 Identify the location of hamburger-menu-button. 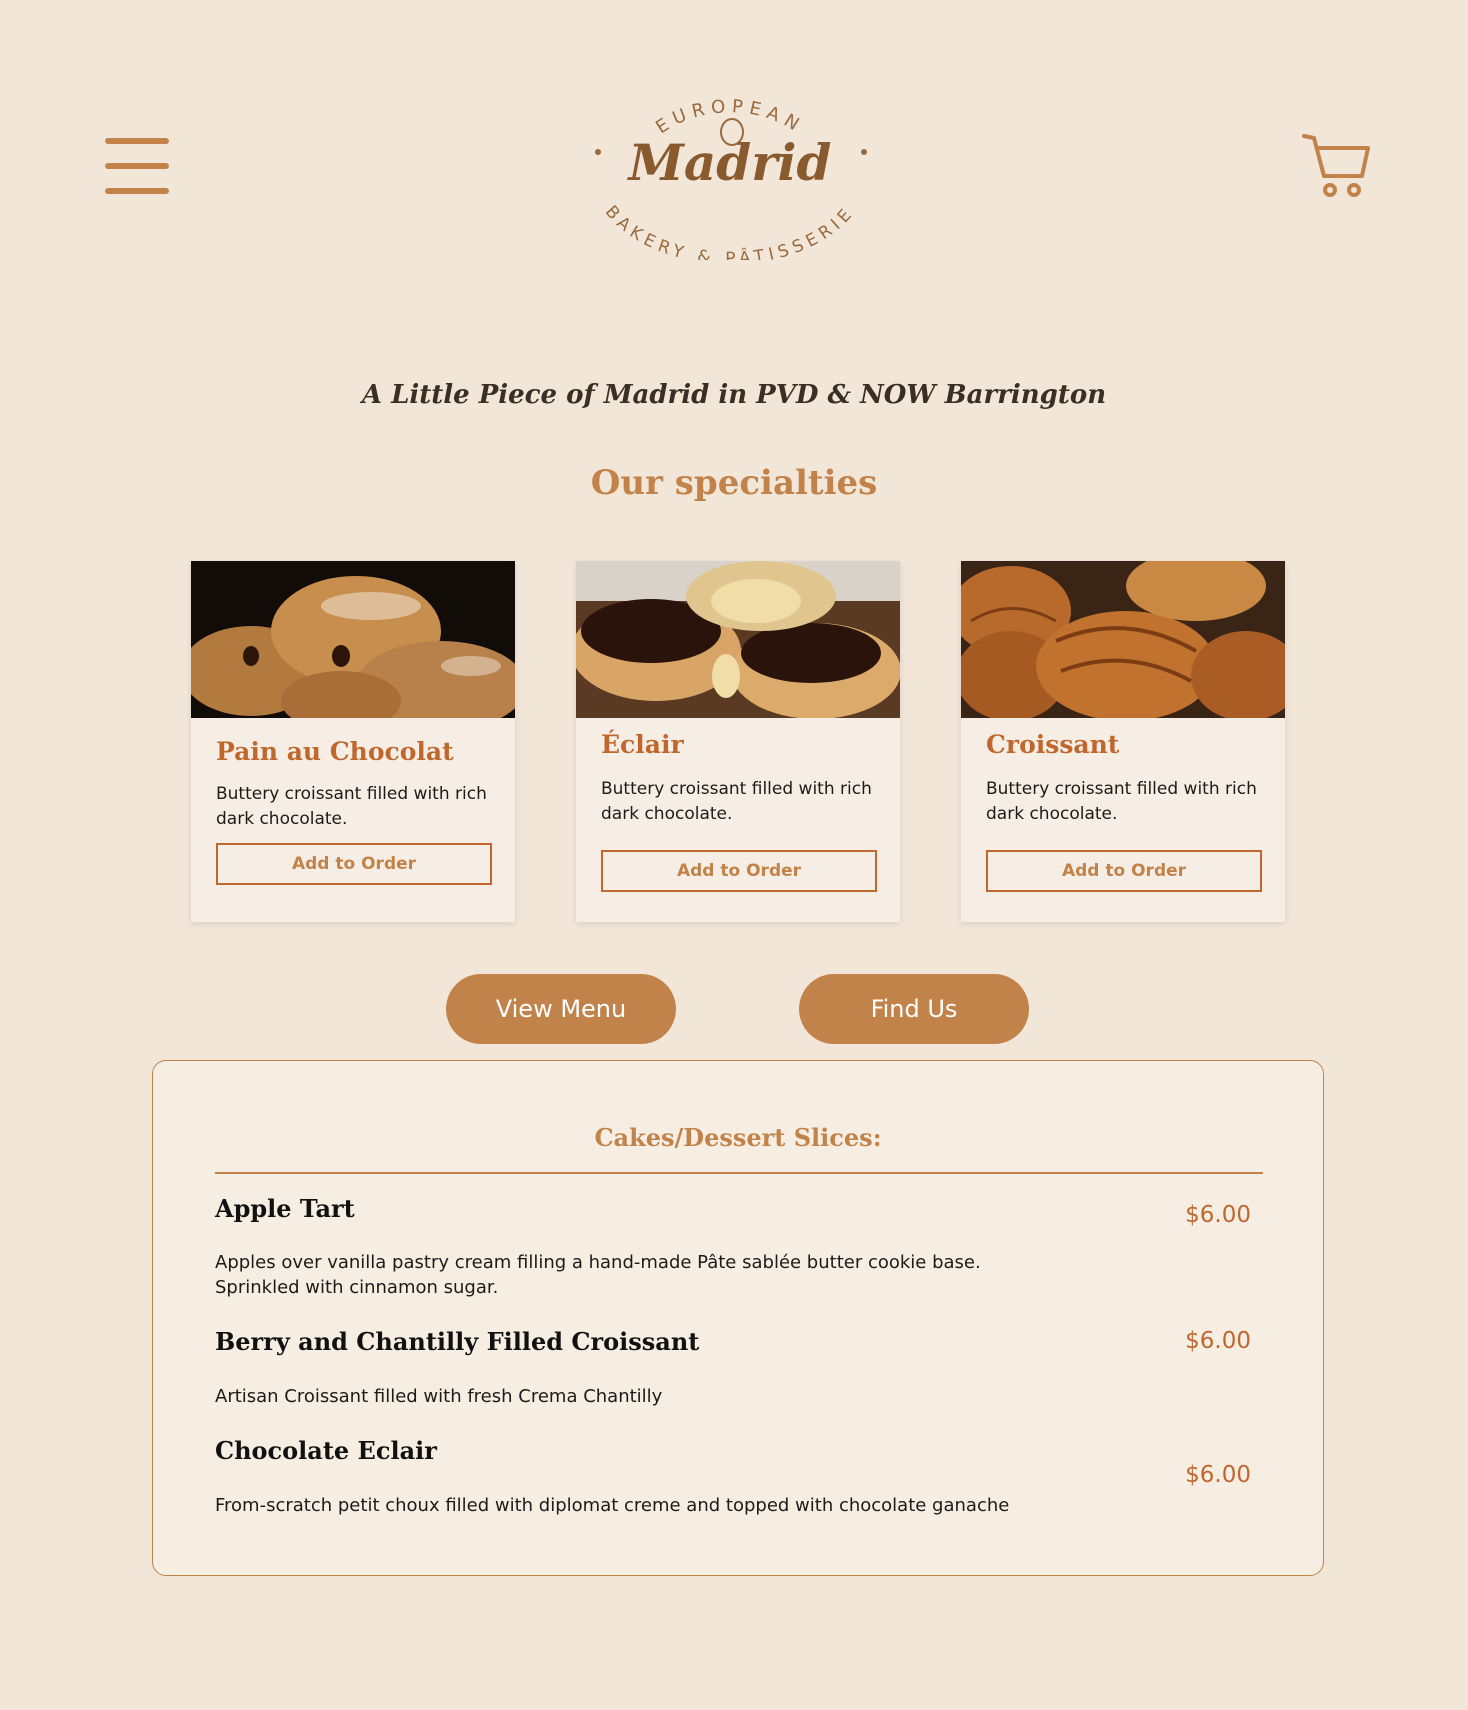
(137, 168).